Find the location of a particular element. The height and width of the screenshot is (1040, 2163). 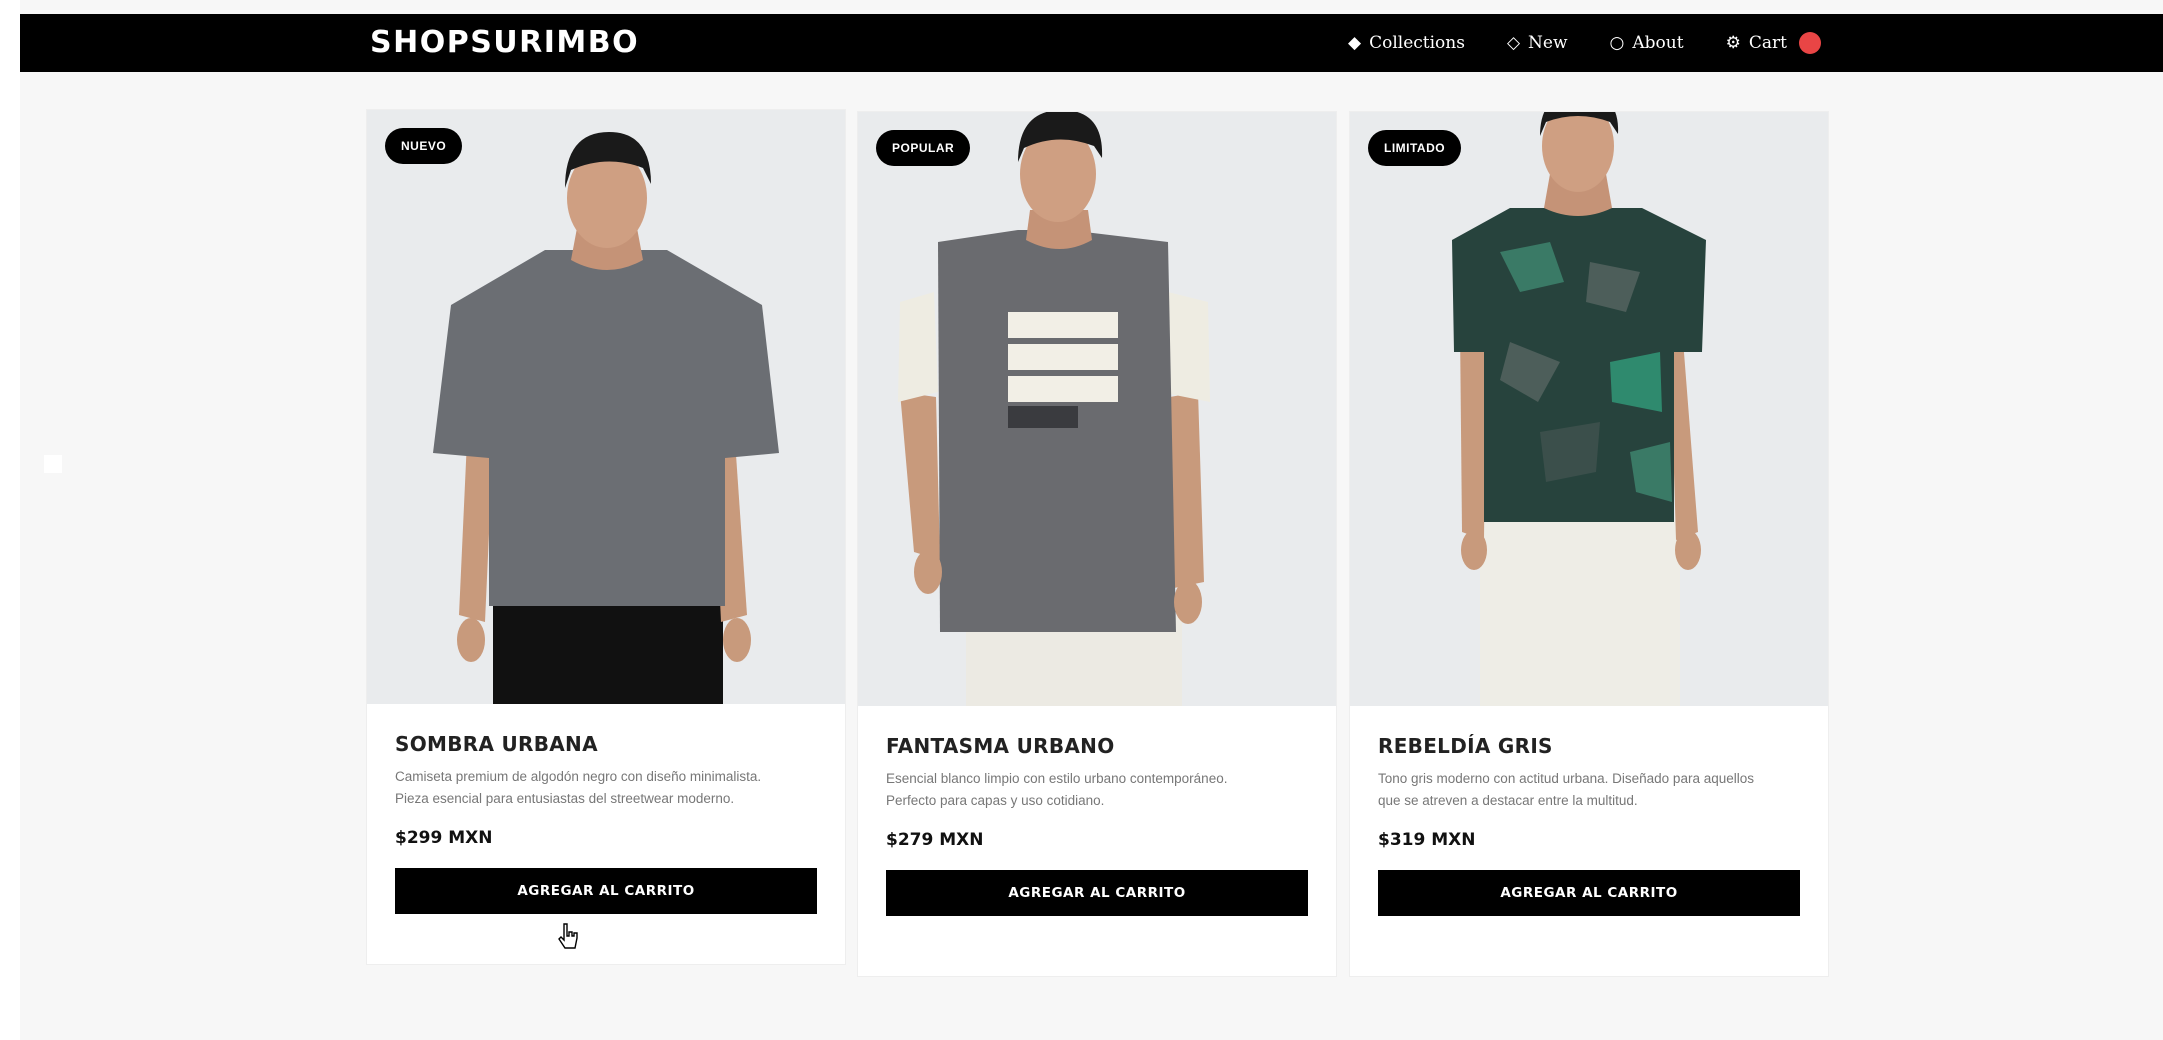

nav-cart-label: Cart is located at coordinates (1767, 43).